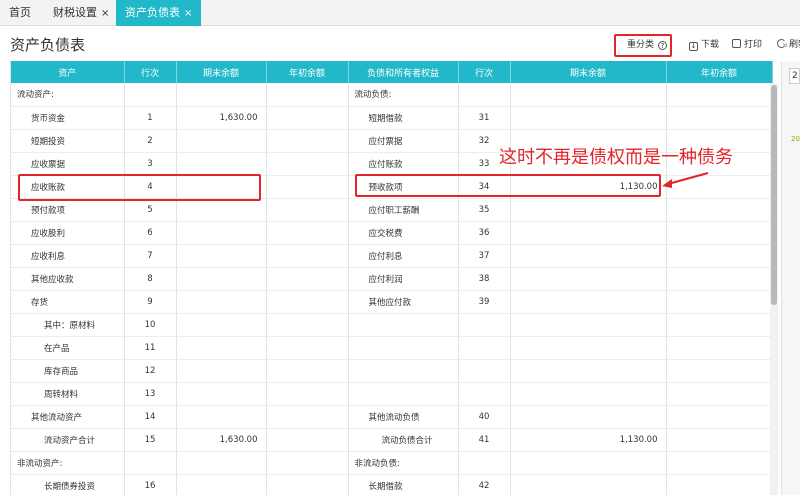 This screenshot has height=495, width=800. Describe the element at coordinates (484, 417) in the screenshot. I see `liability-line-cell: 40` at that location.